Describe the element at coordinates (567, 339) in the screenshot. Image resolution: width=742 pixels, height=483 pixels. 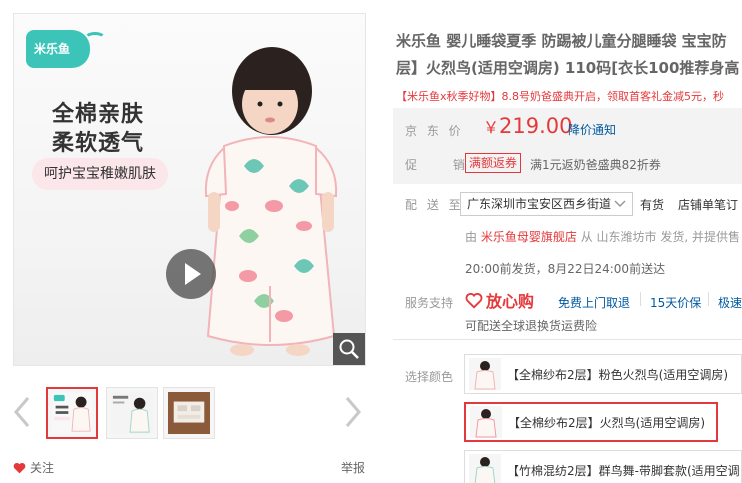
I see `section-divider` at that location.